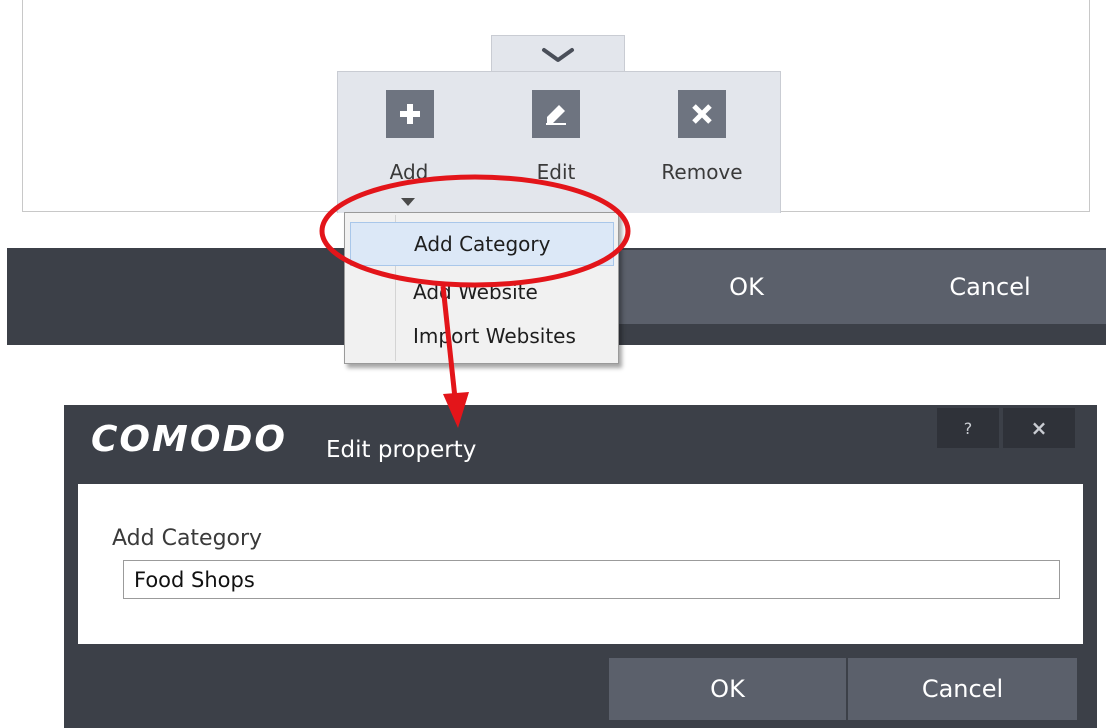 The image size is (1106, 728). What do you see at coordinates (456, 410) in the screenshot?
I see `arrow-head-icon` at bounding box center [456, 410].